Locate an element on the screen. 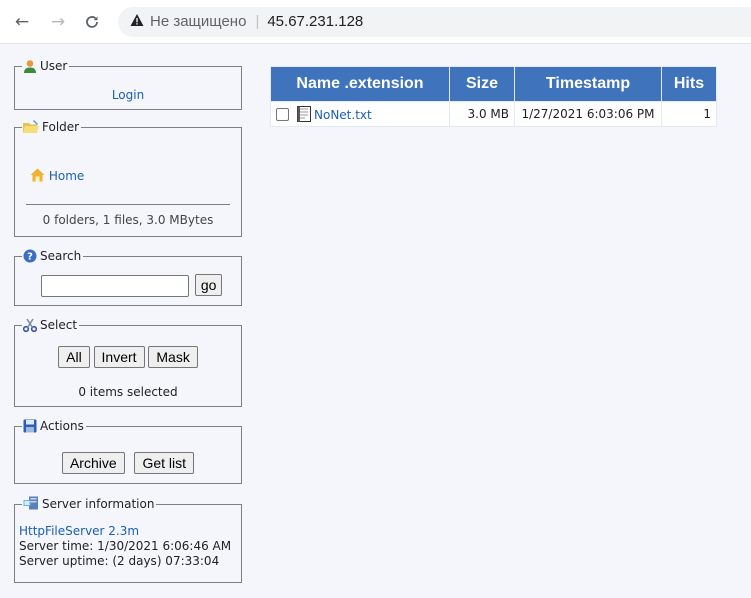  reload-icon is located at coordinates (92, 22).